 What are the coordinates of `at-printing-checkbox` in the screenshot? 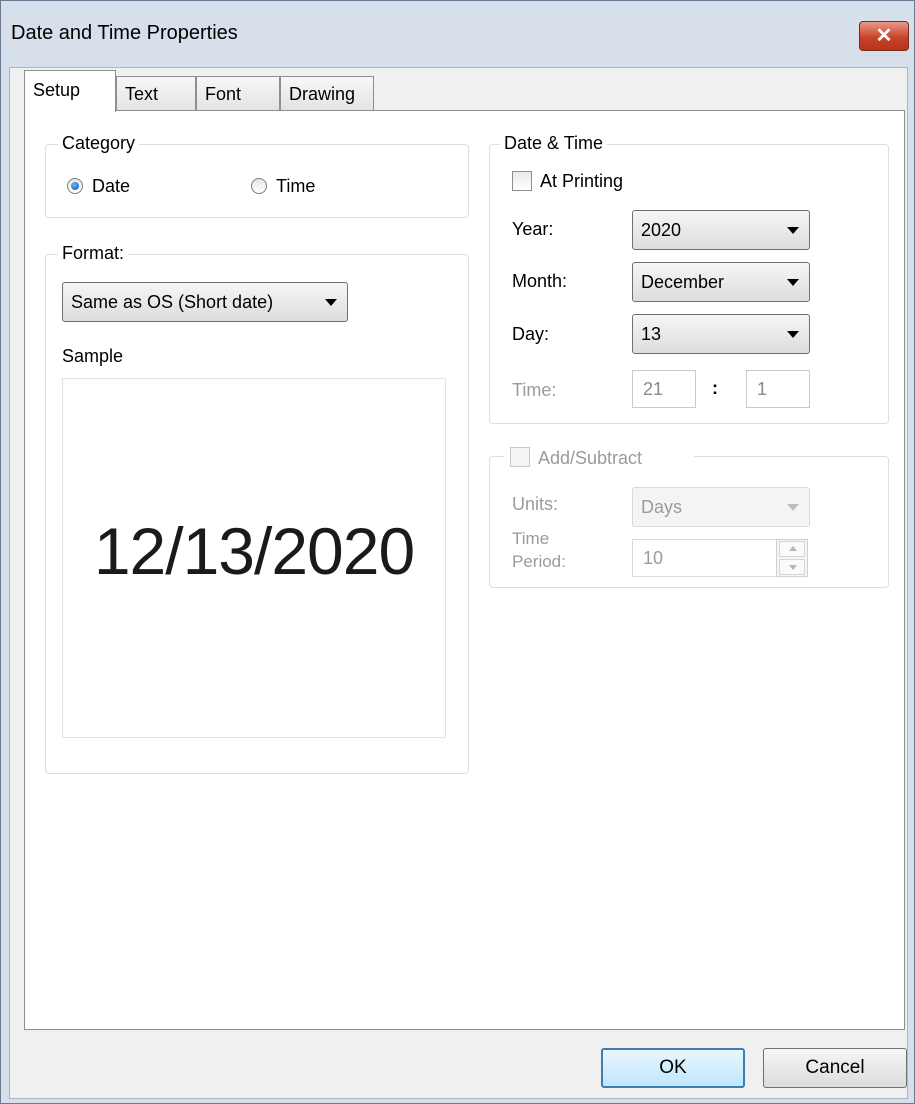 It's located at (522, 181).